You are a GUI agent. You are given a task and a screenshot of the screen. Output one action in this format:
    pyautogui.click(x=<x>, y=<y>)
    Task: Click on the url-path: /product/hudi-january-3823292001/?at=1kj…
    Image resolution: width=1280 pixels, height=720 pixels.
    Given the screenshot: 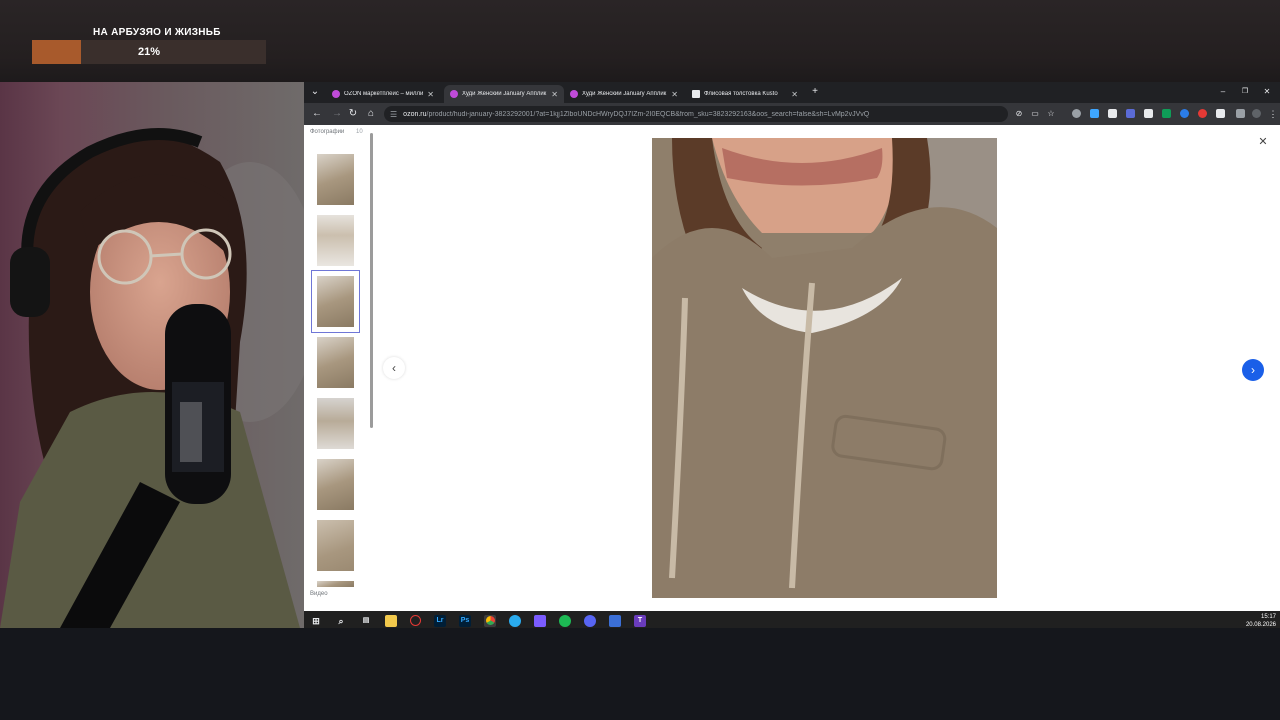 What is the action you would take?
    pyautogui.click(x=648, y=114)
    